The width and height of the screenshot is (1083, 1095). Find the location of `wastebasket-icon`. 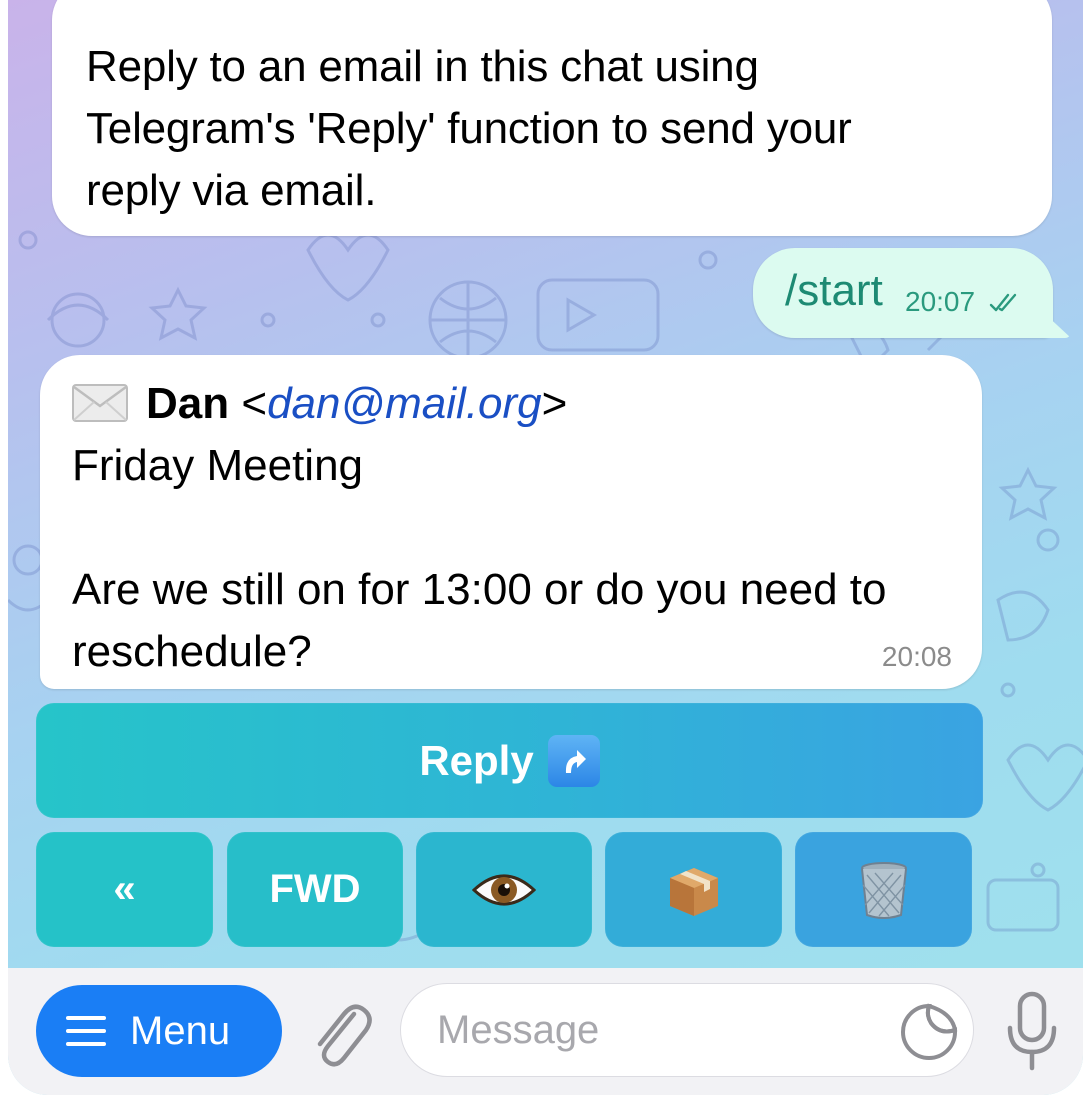

wastebasket-icon is located at coordinates (883, 890).